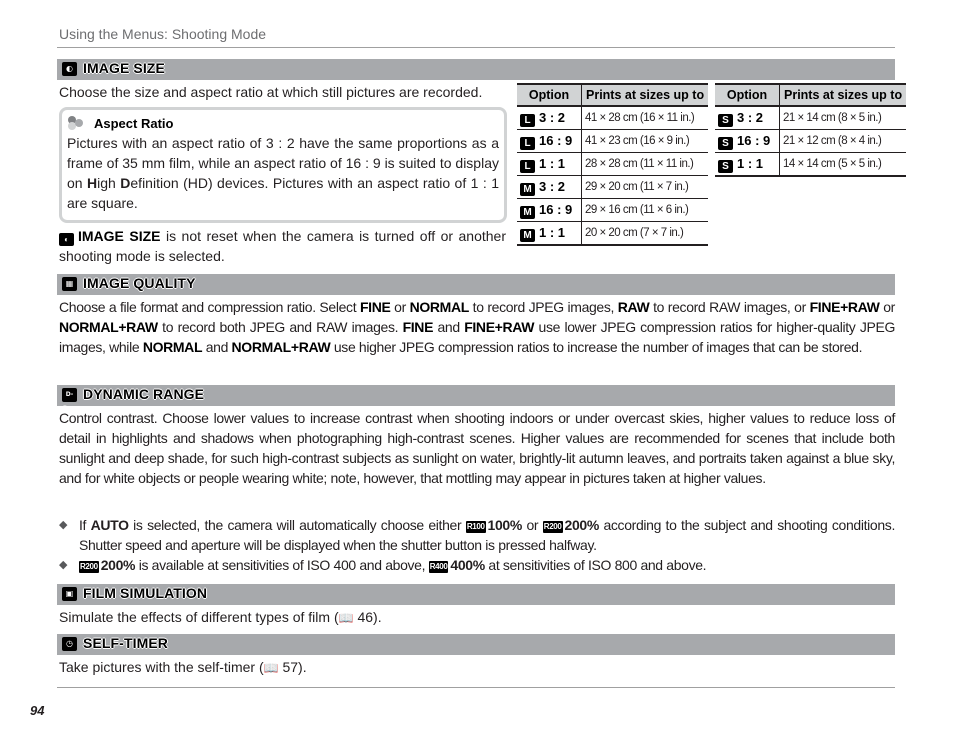  I want to click on table-row: M 16 : 9 29 × 16 cm (11 × 6 in.), so click(613, 210).